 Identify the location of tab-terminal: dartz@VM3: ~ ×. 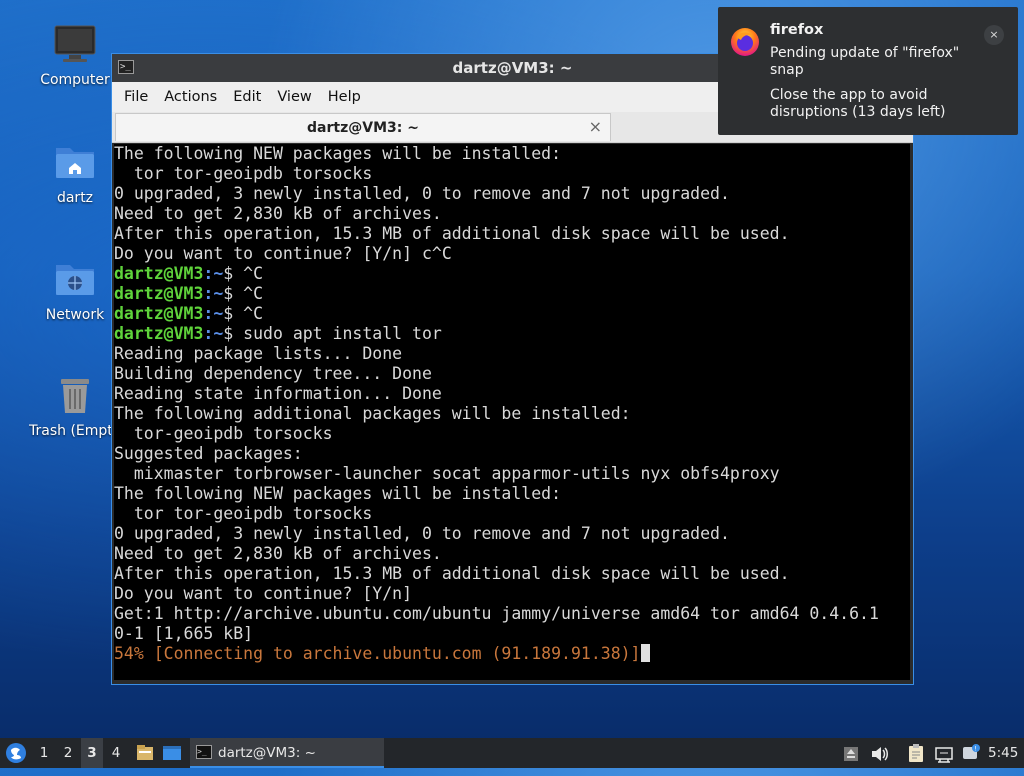
(363, 127).